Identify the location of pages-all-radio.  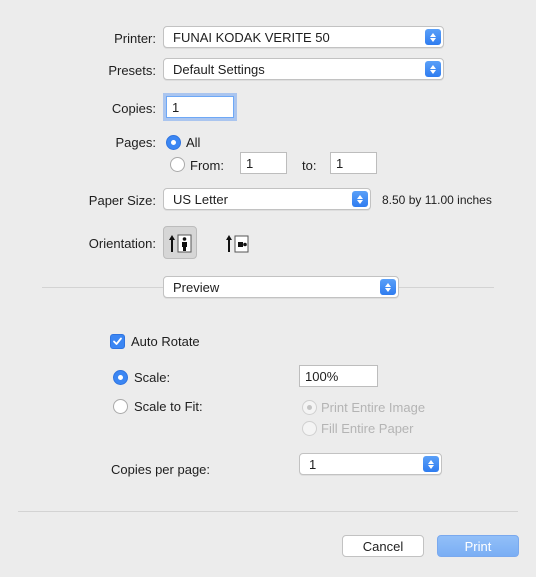
(173, 142).